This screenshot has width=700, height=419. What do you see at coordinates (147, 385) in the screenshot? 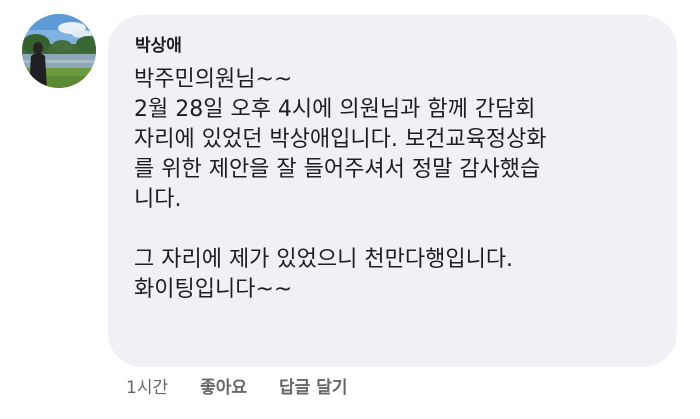
I see `comment-timestamp: 1시간` at bounding box center [147, 385].